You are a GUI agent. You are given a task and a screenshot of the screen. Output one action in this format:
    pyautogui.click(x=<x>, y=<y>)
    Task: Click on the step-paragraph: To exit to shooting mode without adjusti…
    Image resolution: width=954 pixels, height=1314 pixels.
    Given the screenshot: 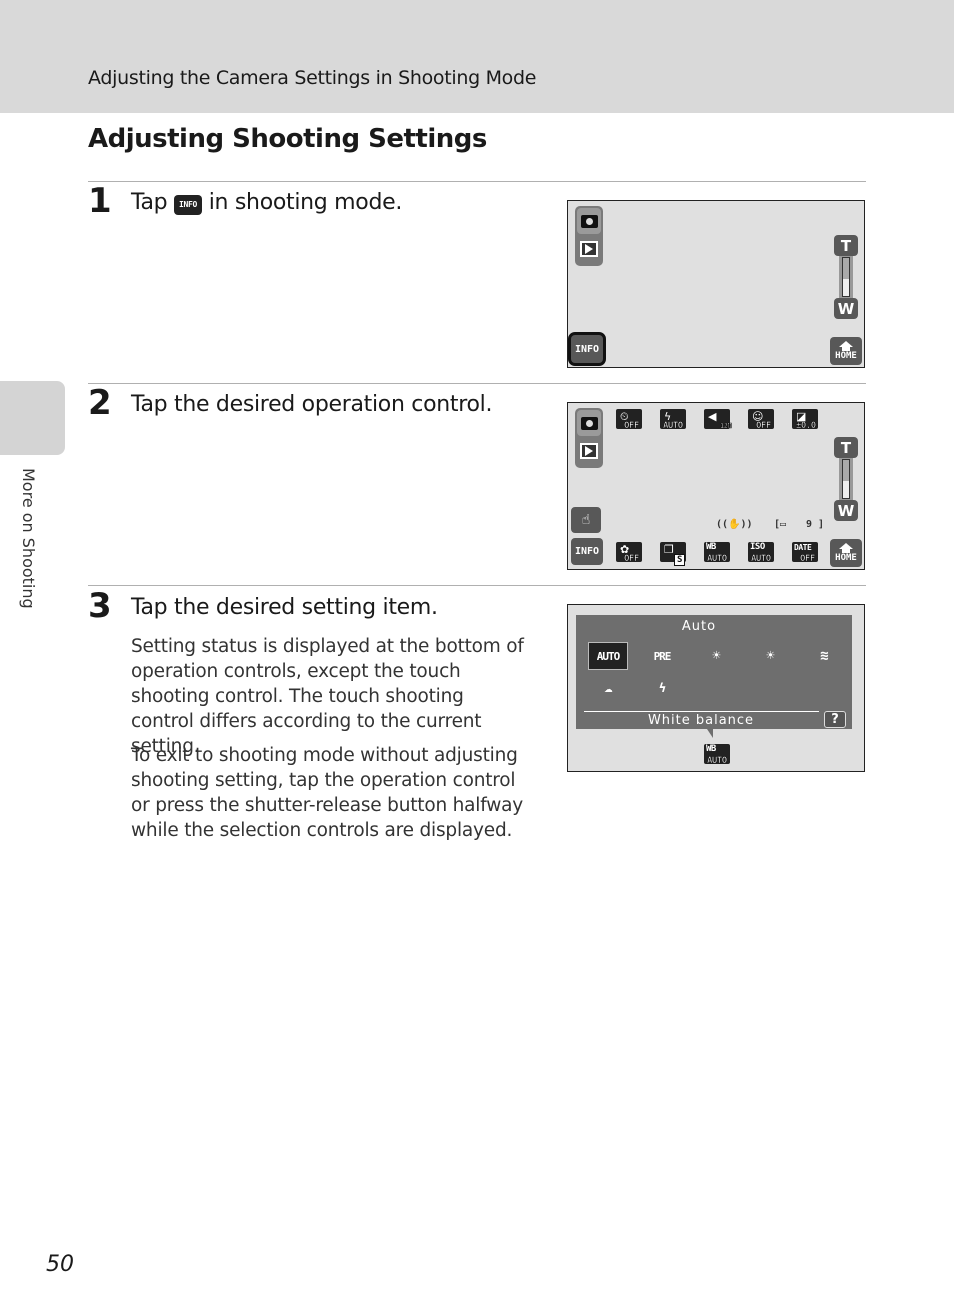 What is the action you would take?
    pyautogui.click(x=327, y=793)
    